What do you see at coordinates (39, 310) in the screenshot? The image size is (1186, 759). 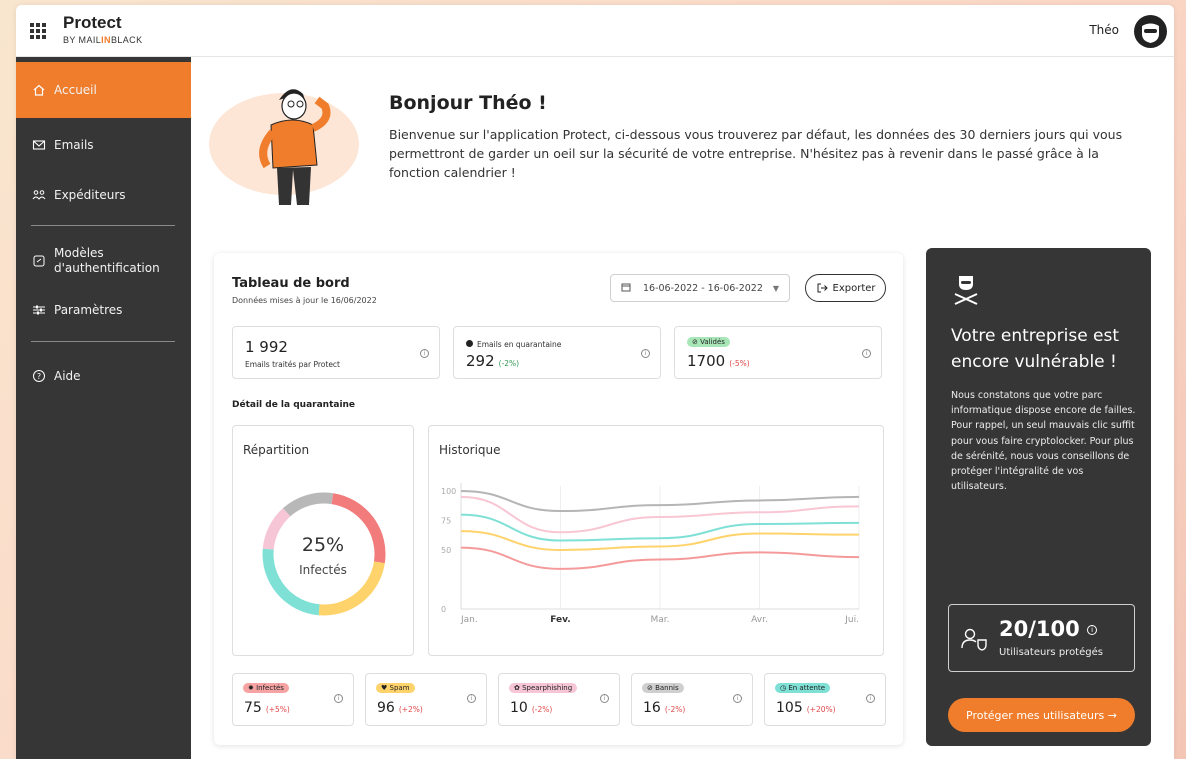 I see `settings-sliders-icon` at bounding box center [39, 310].